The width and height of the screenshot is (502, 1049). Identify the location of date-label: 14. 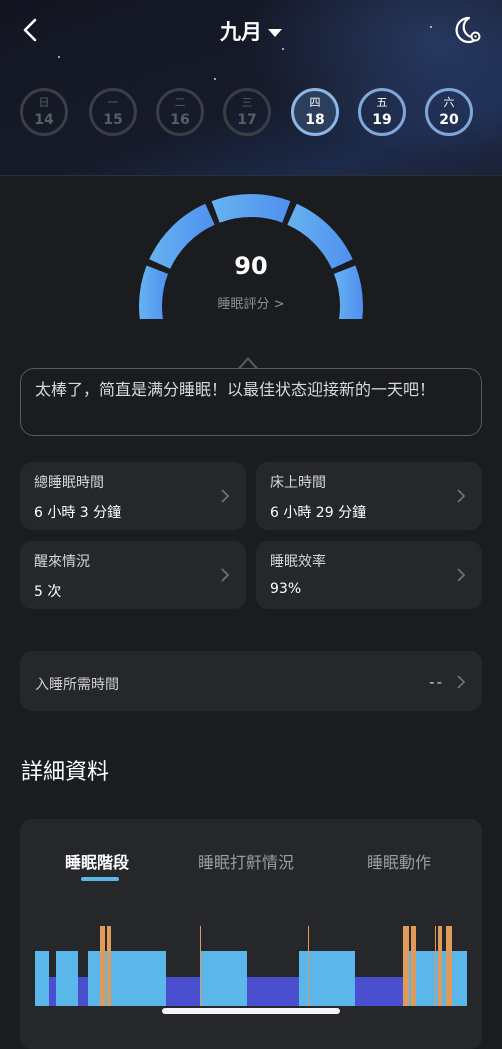
(44, 120).